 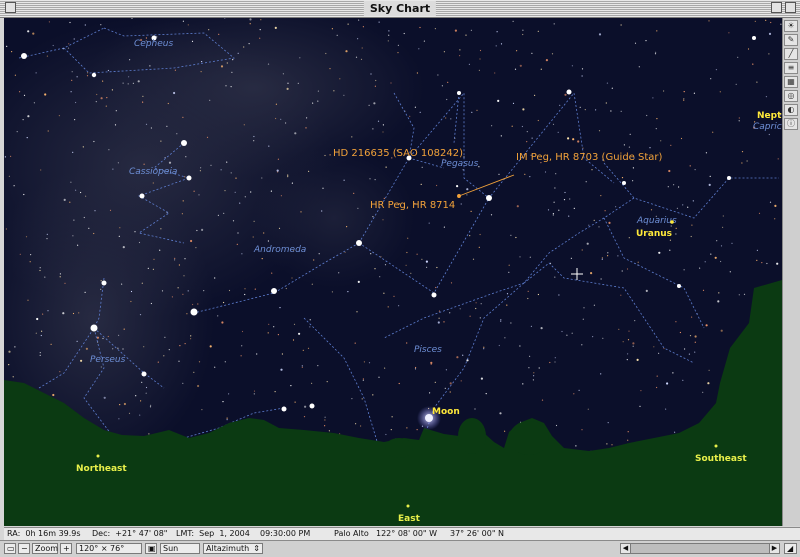 I want to click on window-title: Sky Chart, so click(x=400, y=8).